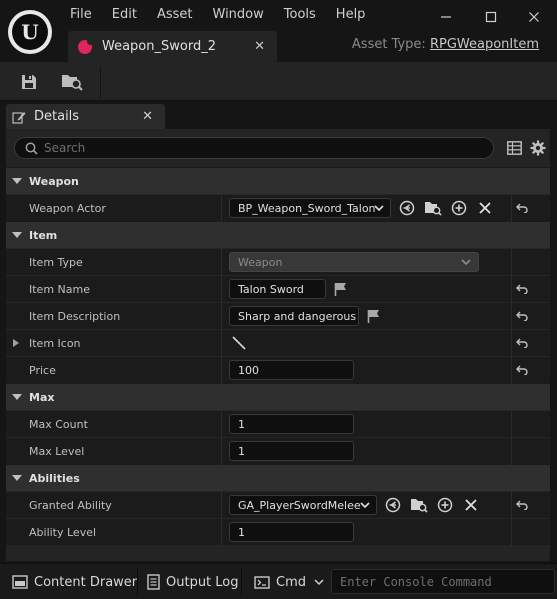  I want to click on category-weapon: Weapon, so click(278, 180).